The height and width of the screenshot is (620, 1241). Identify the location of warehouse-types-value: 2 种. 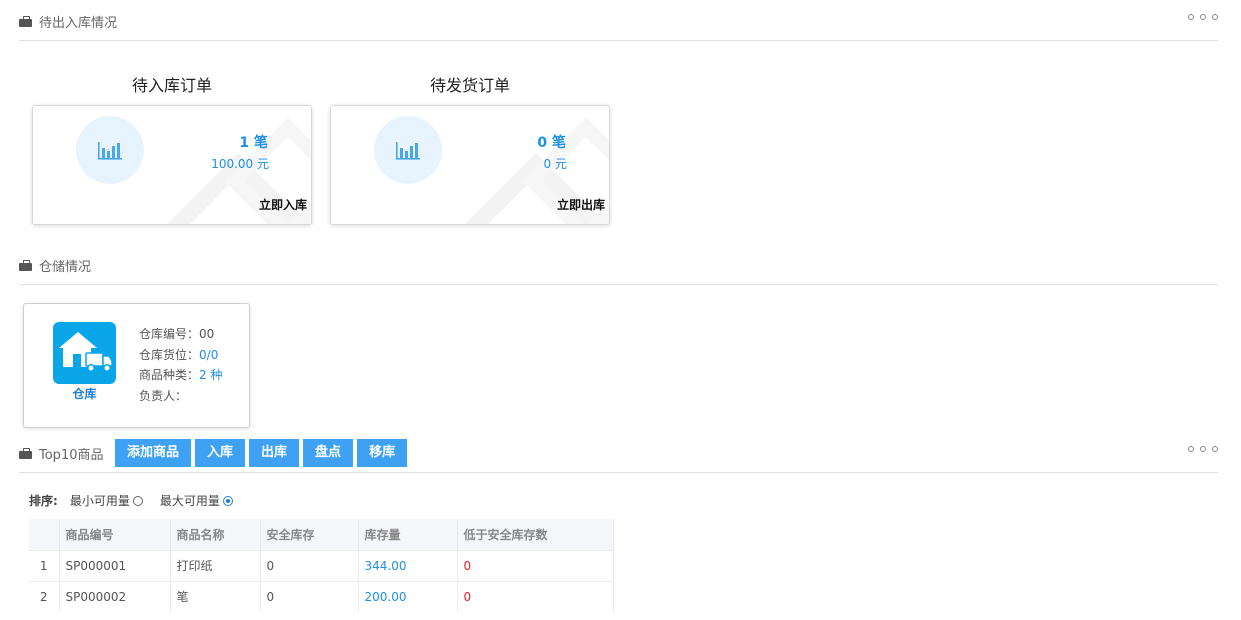
(211, 375).